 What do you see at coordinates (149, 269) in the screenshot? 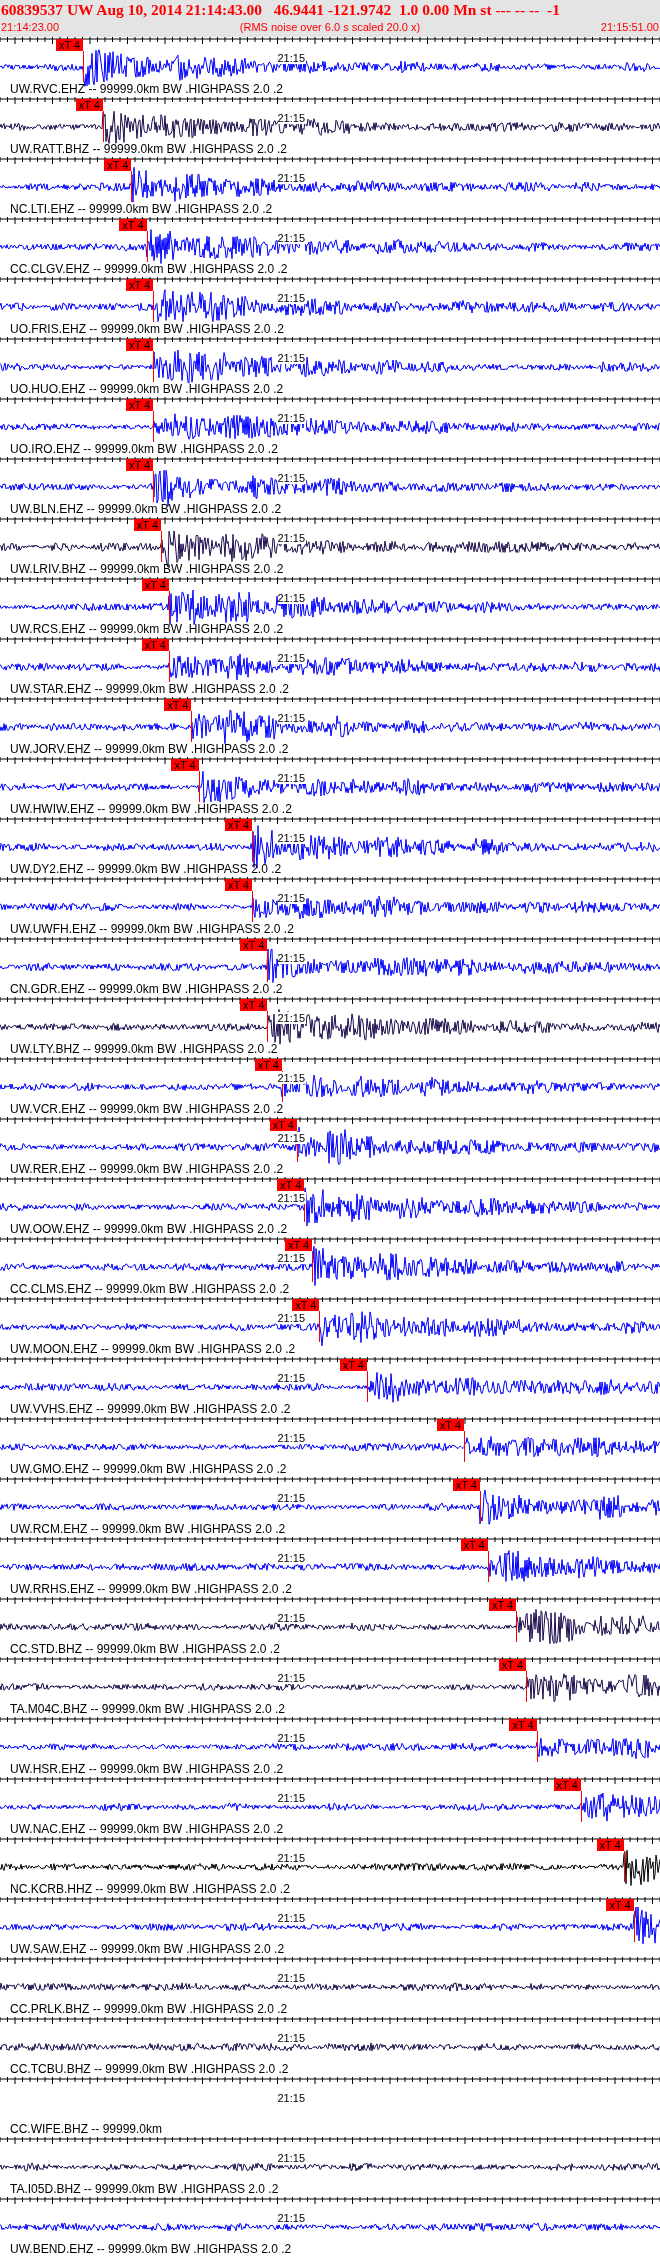
I see `station-label: CC.CLGV.EHZ -- 99999.0km BW .HIGHPASS 2.0 .2` at bounding box center [149, 269].